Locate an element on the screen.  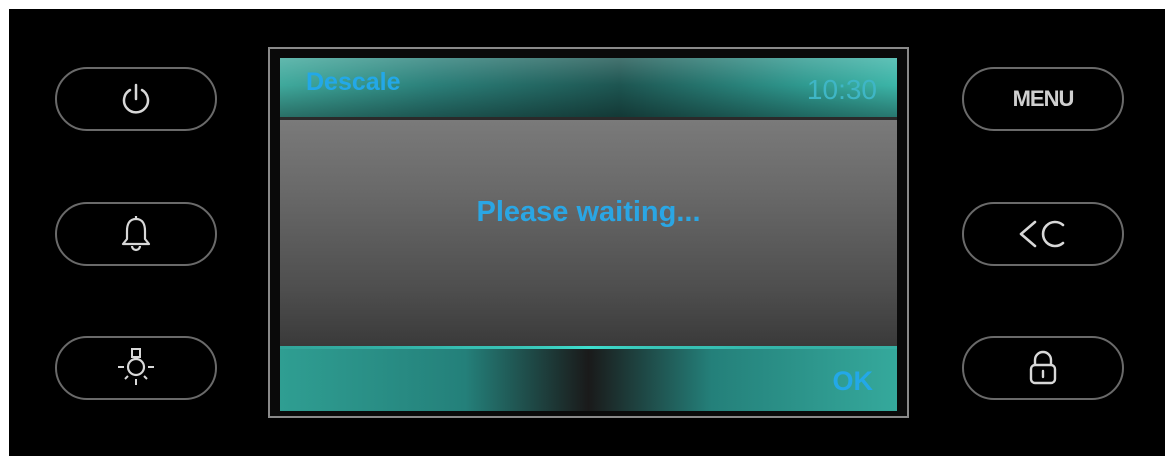
title-bar: Descale 10:30 is located at coordinates (588, 88).